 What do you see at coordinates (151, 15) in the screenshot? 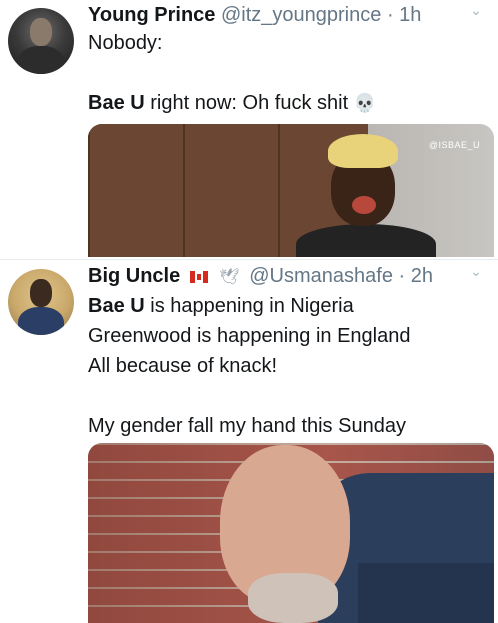
I see `display-name: Young Prince` at bounding box center [151, 15].